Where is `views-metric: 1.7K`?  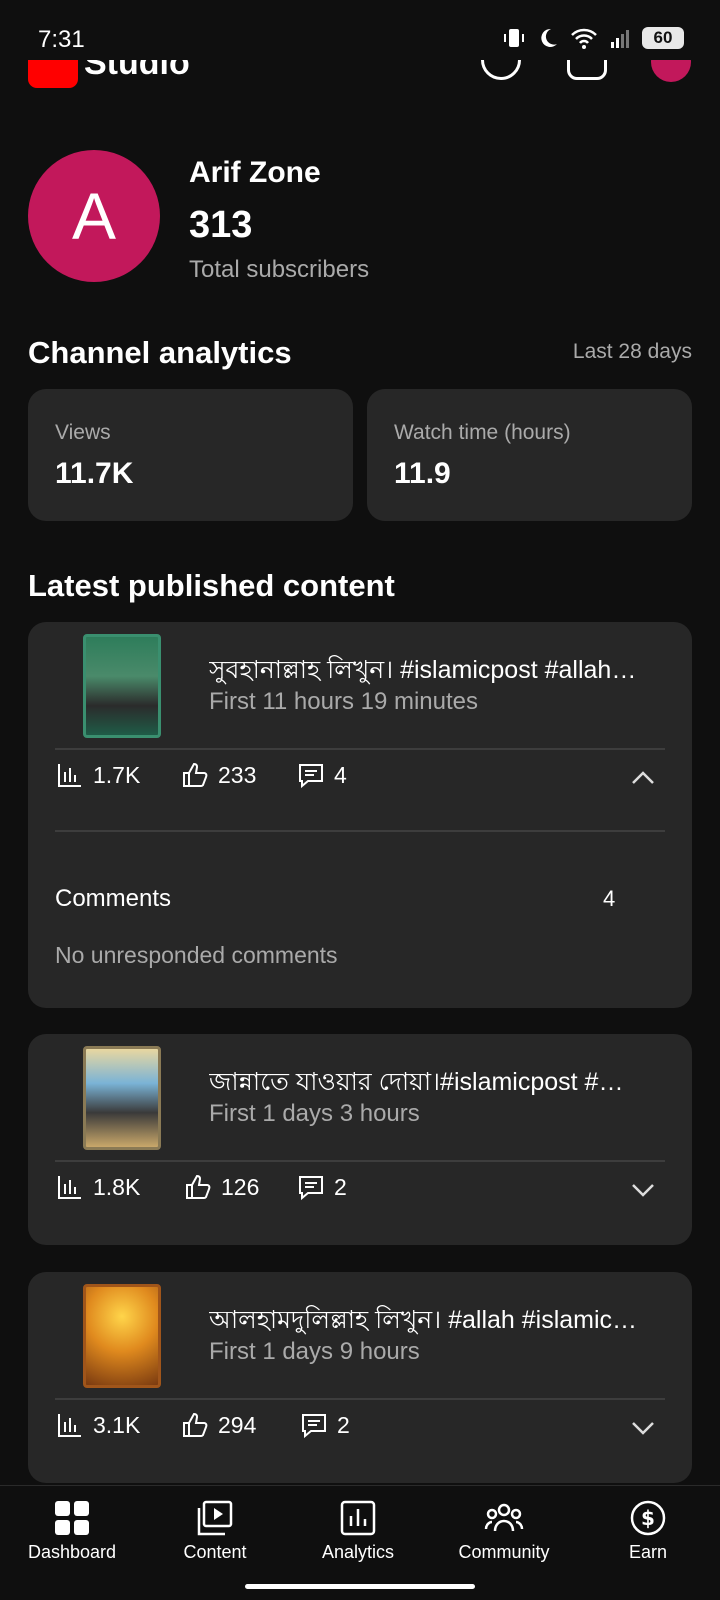 views-metric: 1.7K is located at coordinates (97, 775).